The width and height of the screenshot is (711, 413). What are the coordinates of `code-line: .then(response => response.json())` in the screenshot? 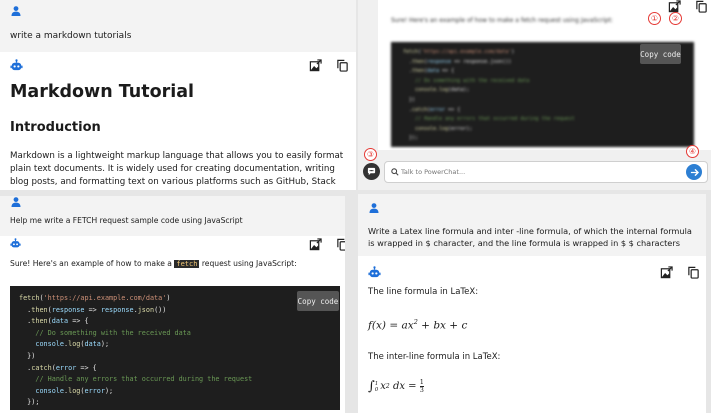 It's located at (93, 309).